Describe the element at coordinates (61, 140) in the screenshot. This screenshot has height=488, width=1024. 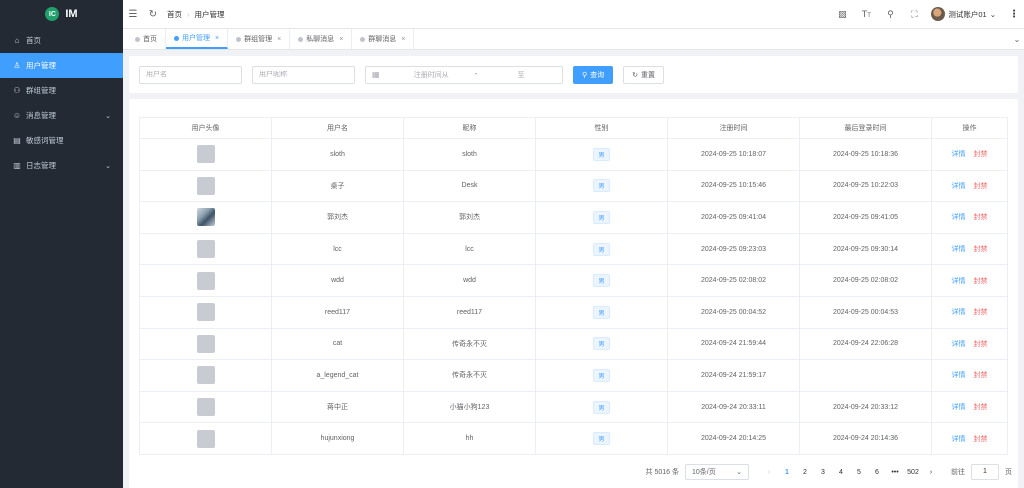
I see `sidebar-item-4: ▤ 敏感词管理` at that location.